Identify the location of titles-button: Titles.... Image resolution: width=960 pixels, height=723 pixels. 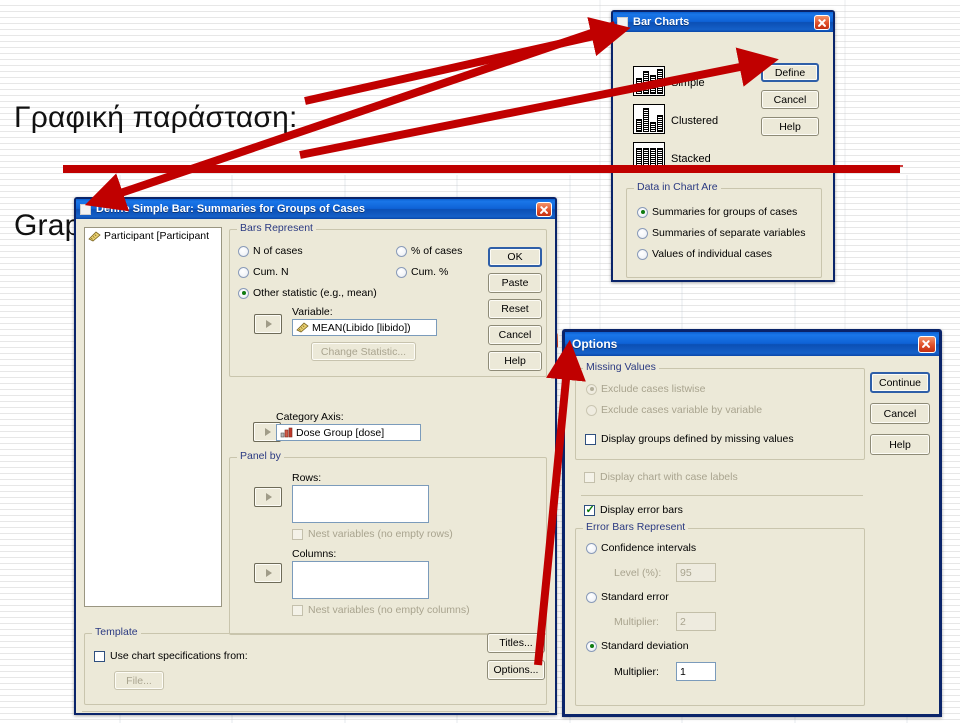
(516, 643).